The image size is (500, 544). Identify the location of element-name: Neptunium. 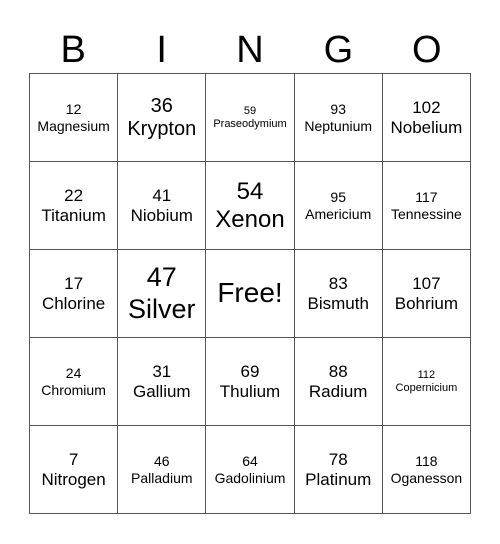
(338, 125).